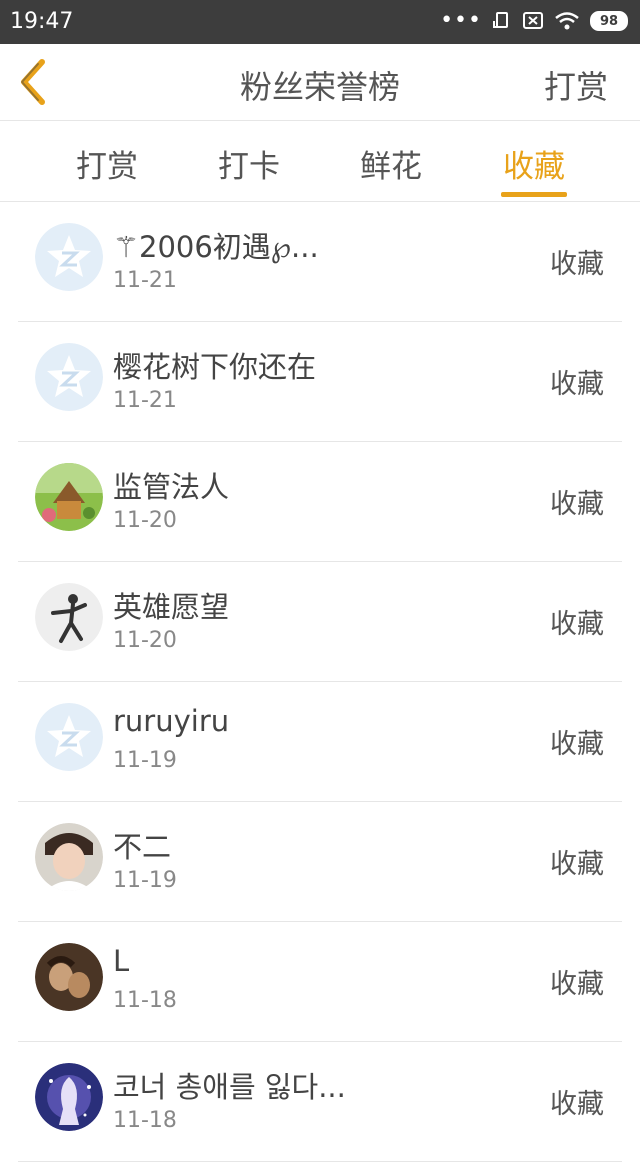 This screenshot has width=640, height=1162. Describe the element at coordinates (171, 721) in the screenshot. I see `list-item-name: ruruyiru` at that location.